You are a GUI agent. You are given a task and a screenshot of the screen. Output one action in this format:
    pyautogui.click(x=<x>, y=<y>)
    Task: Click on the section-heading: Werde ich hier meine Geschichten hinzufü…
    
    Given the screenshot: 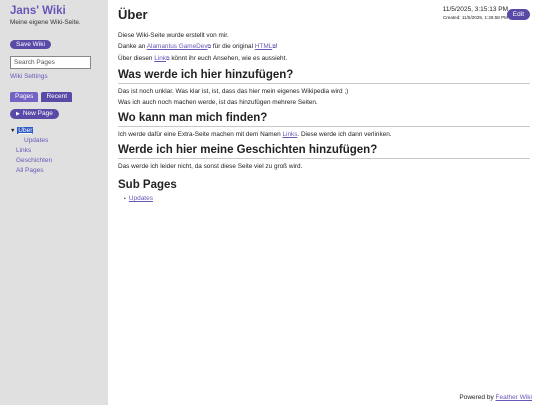 What is the action you would take?
    pyautogui.click(x=324, y=151)
    